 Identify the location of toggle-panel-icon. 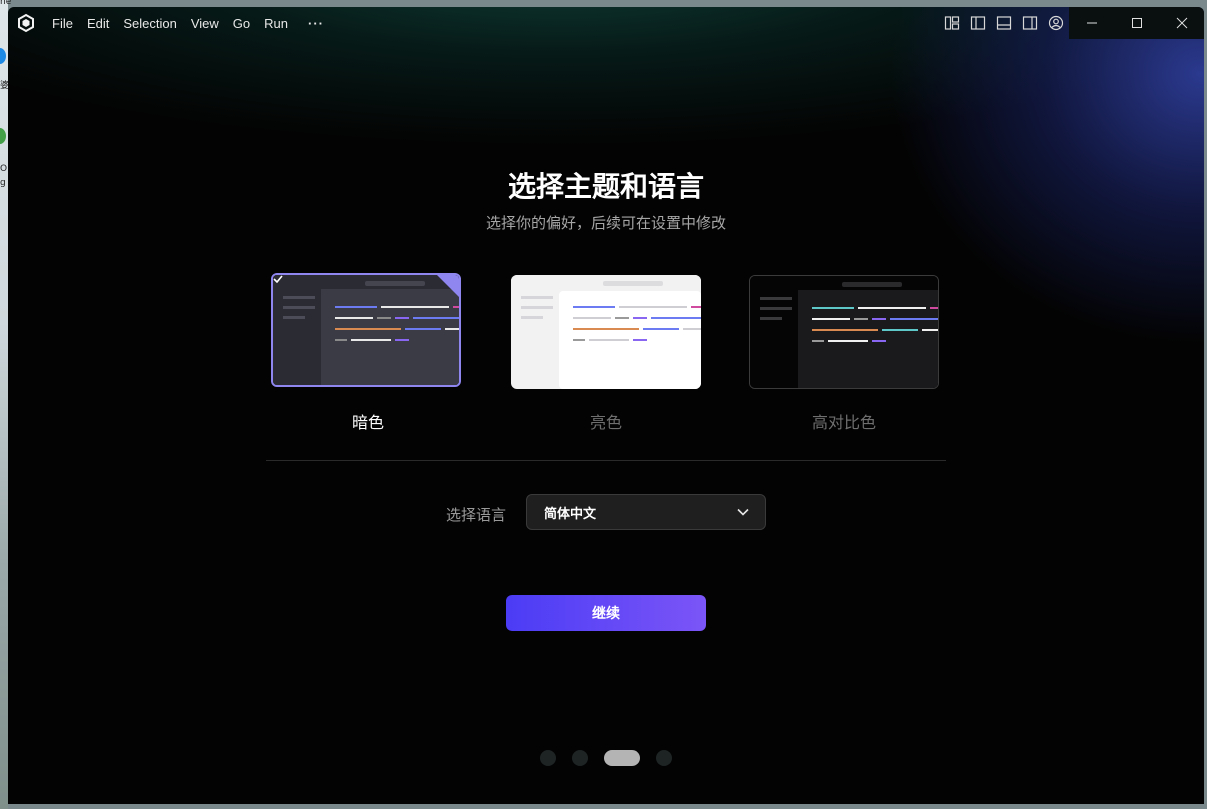
(1004, 23).